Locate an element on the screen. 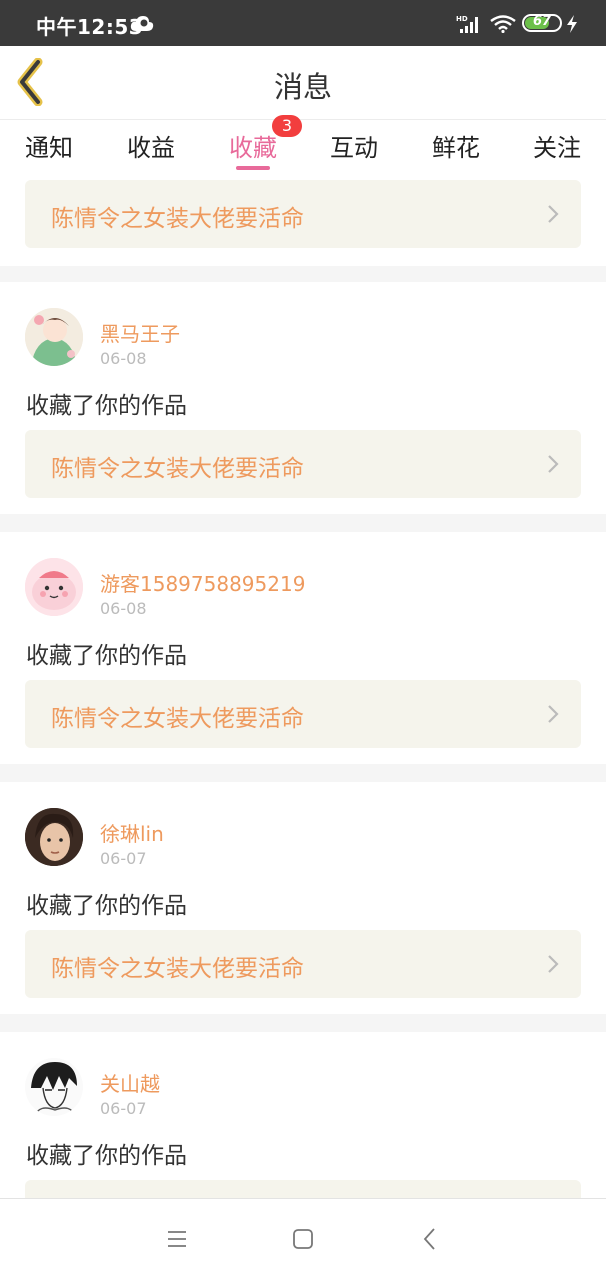  signal-icon: HD is located at coordinates (469, 26).